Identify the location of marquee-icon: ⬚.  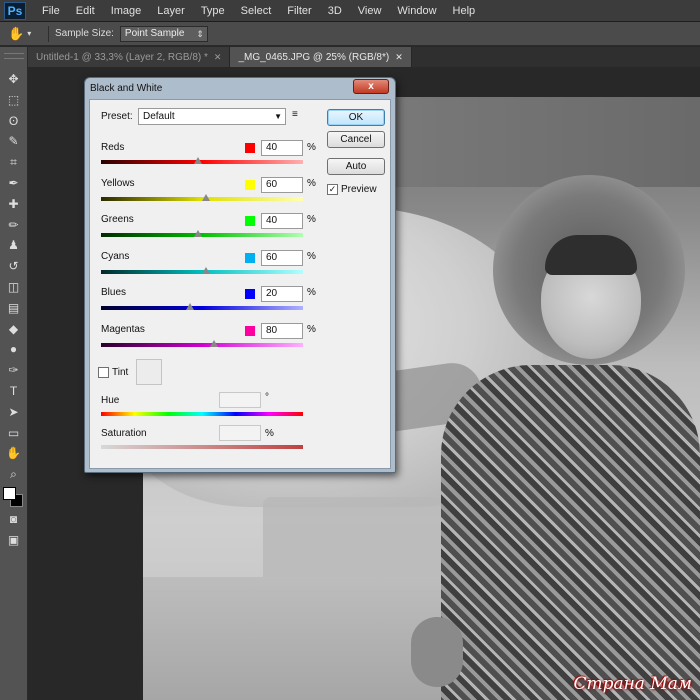
(14, 100).